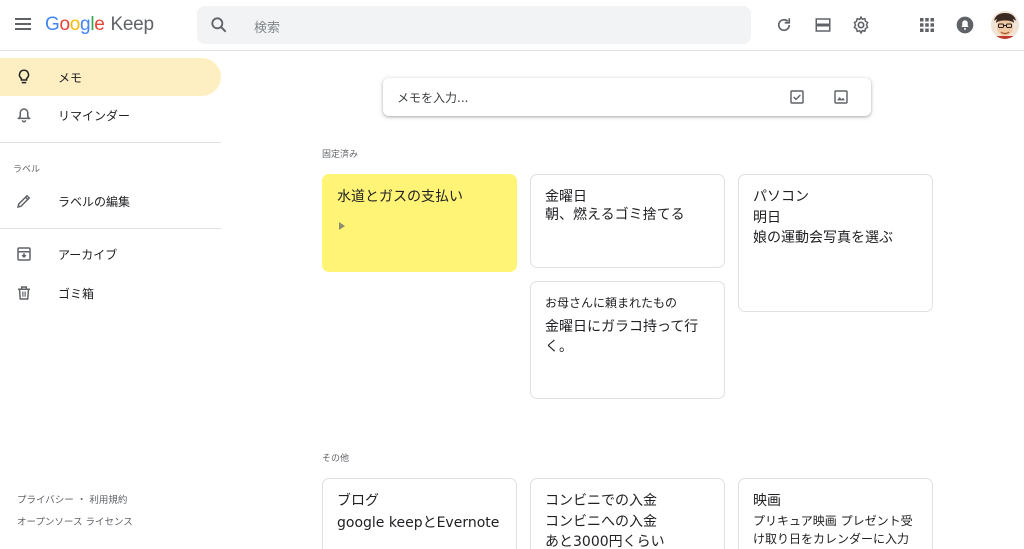  I want to click on note-title: 金曜日, so click(566, 197).